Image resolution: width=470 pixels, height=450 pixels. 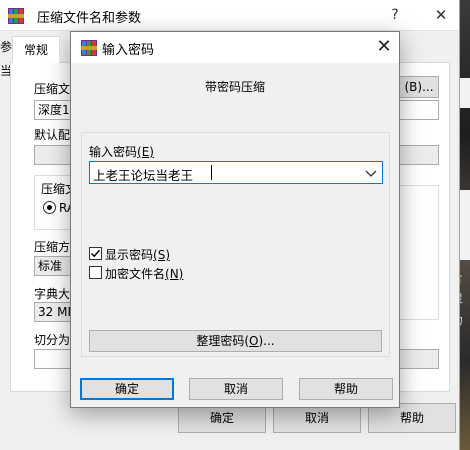 I want to click on parent-title: 压缩文件名和参数, so click(x=89, y=18).